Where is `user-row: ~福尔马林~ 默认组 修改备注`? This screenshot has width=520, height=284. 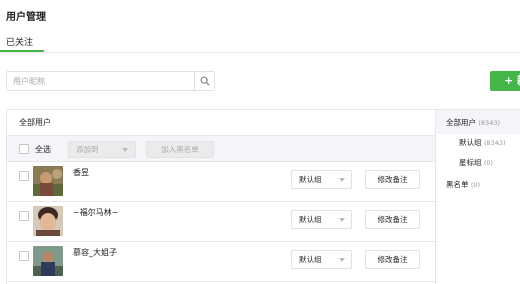 user-row: ~福尔马林~ 默认组 修改备注 is located at coordinates (221, 222).